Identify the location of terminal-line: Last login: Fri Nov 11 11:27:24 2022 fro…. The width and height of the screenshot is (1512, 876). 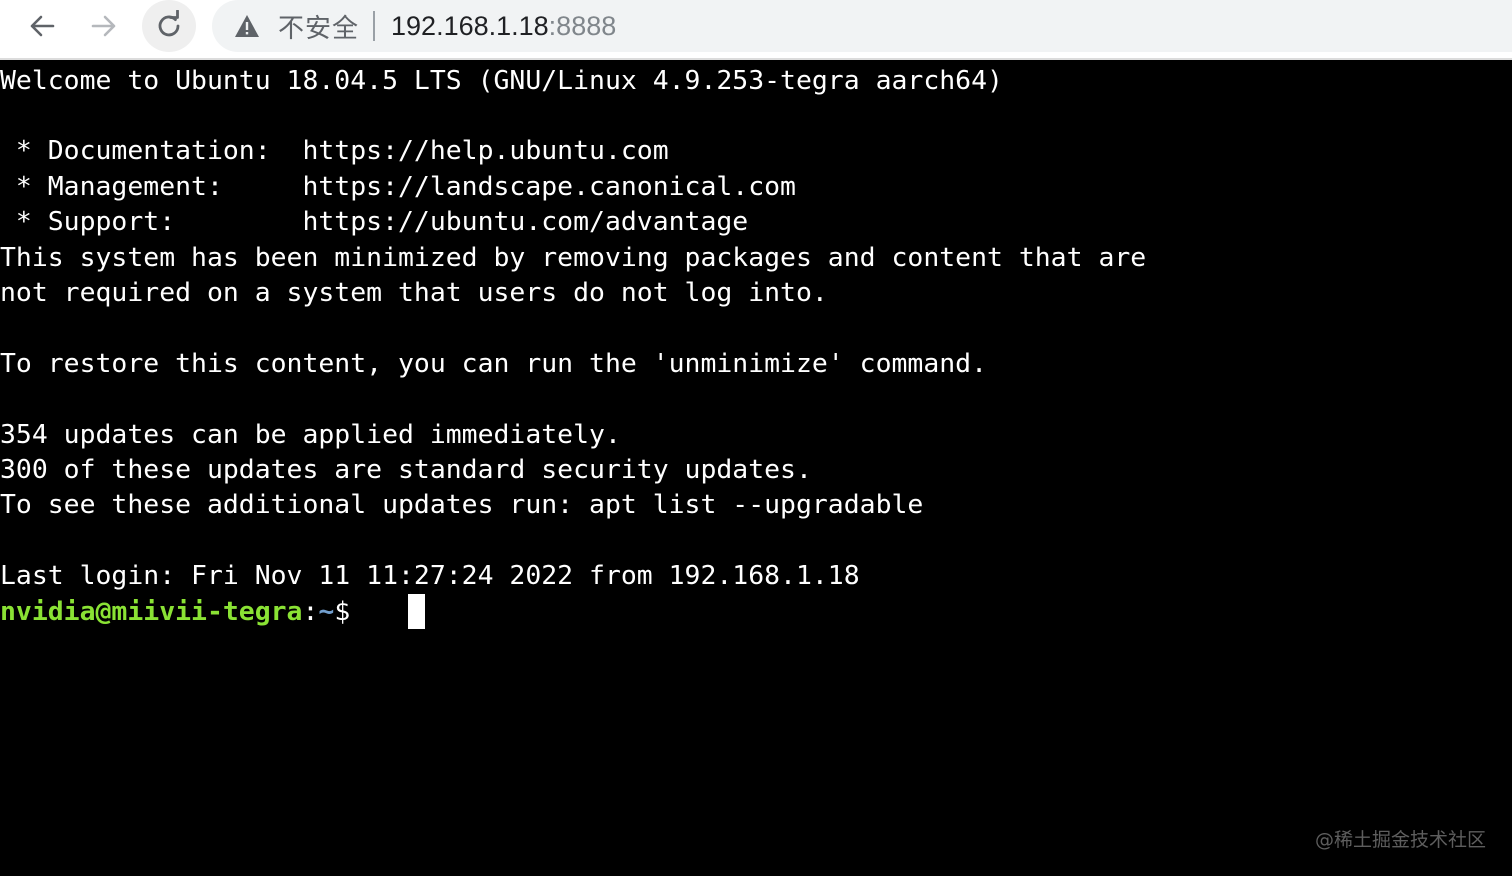
(430, 576).